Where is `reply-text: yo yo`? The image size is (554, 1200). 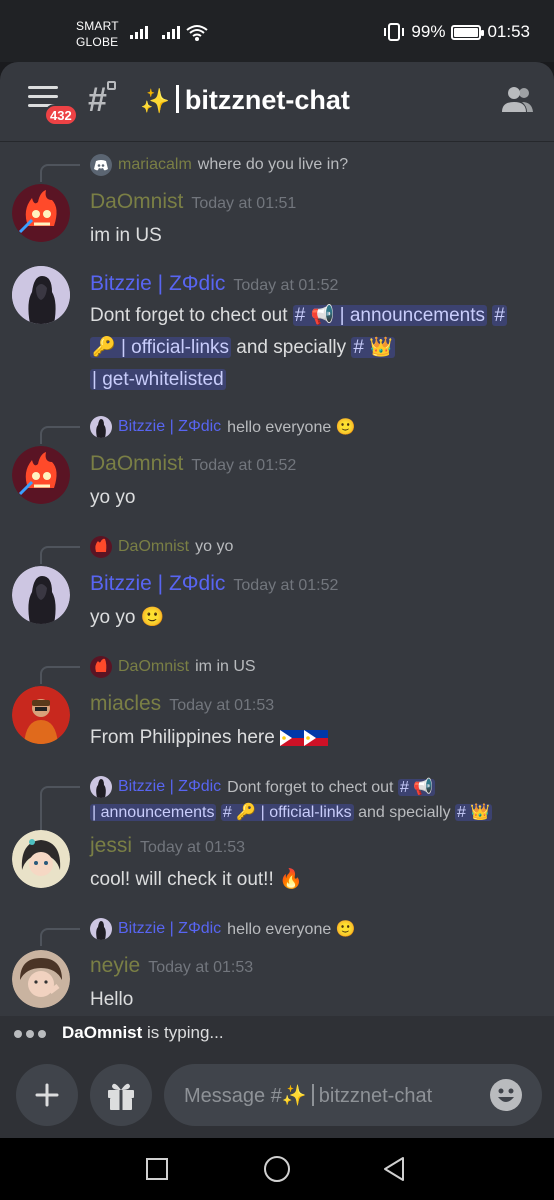
reply-text: yo yo is located at coordinates (214, 546).